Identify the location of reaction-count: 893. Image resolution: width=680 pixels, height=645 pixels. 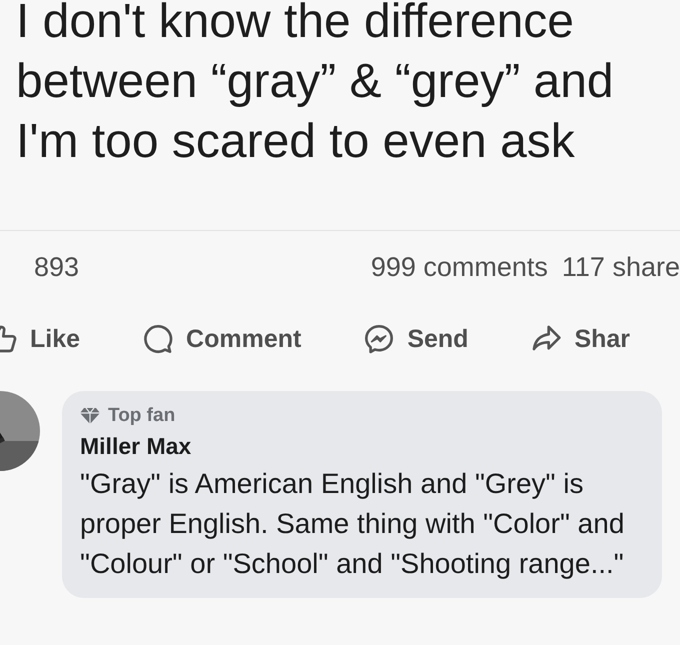
(57, 267).